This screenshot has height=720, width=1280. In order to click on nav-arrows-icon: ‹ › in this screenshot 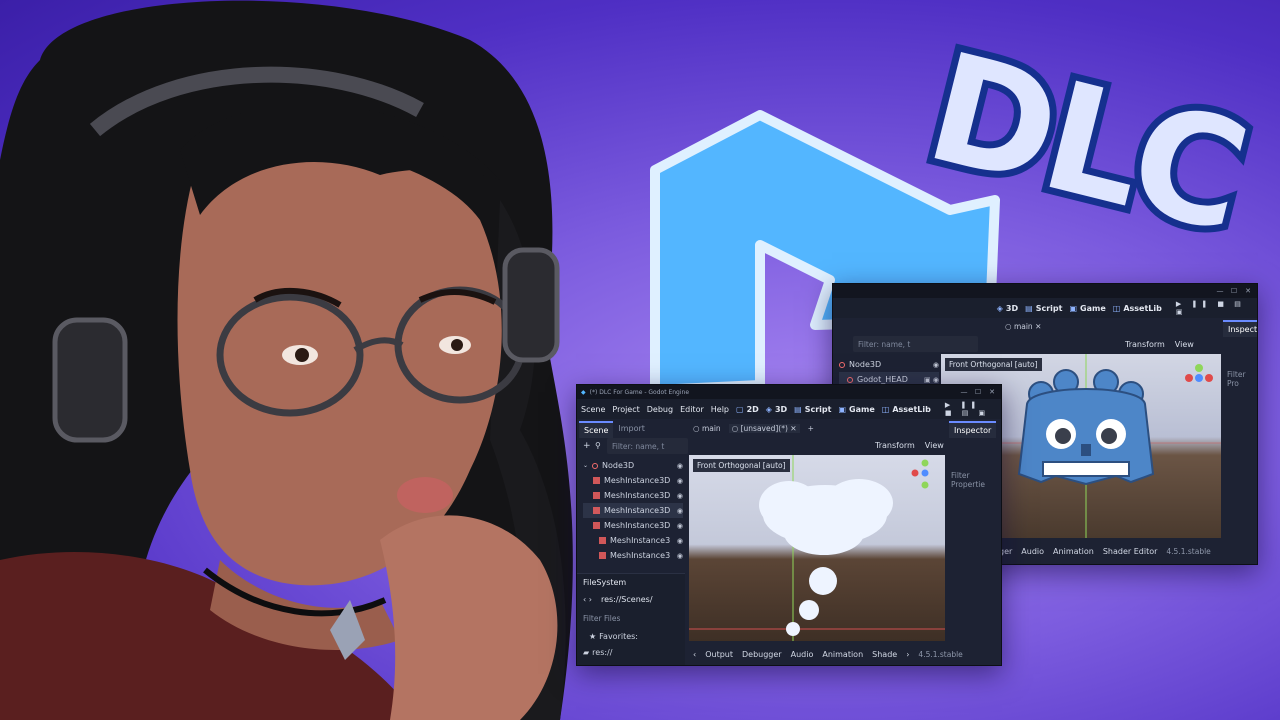, I will do `click(587, 599)`.